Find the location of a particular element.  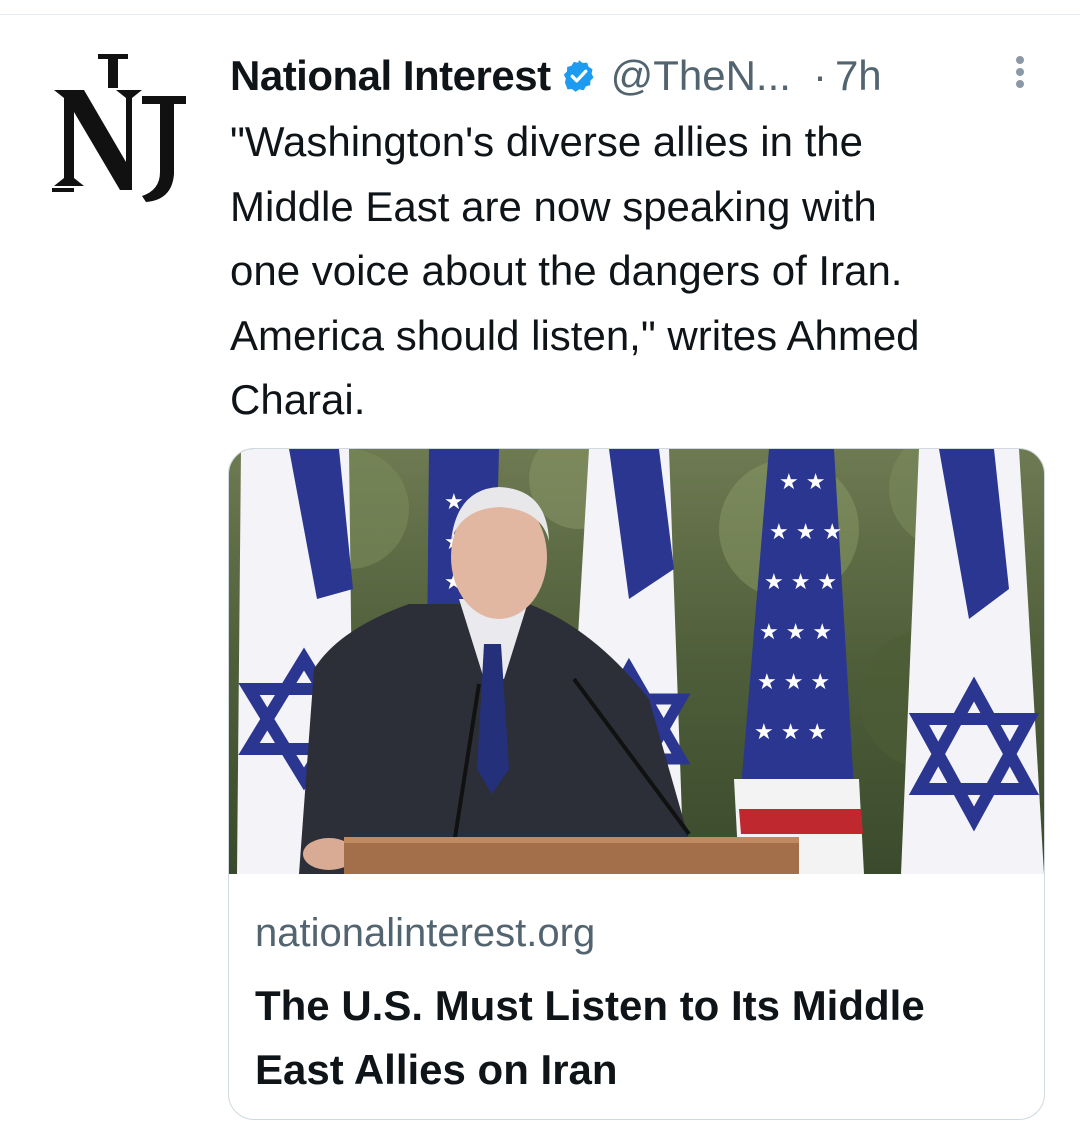

verified-badge-icon is located at coordinates (579, 76).